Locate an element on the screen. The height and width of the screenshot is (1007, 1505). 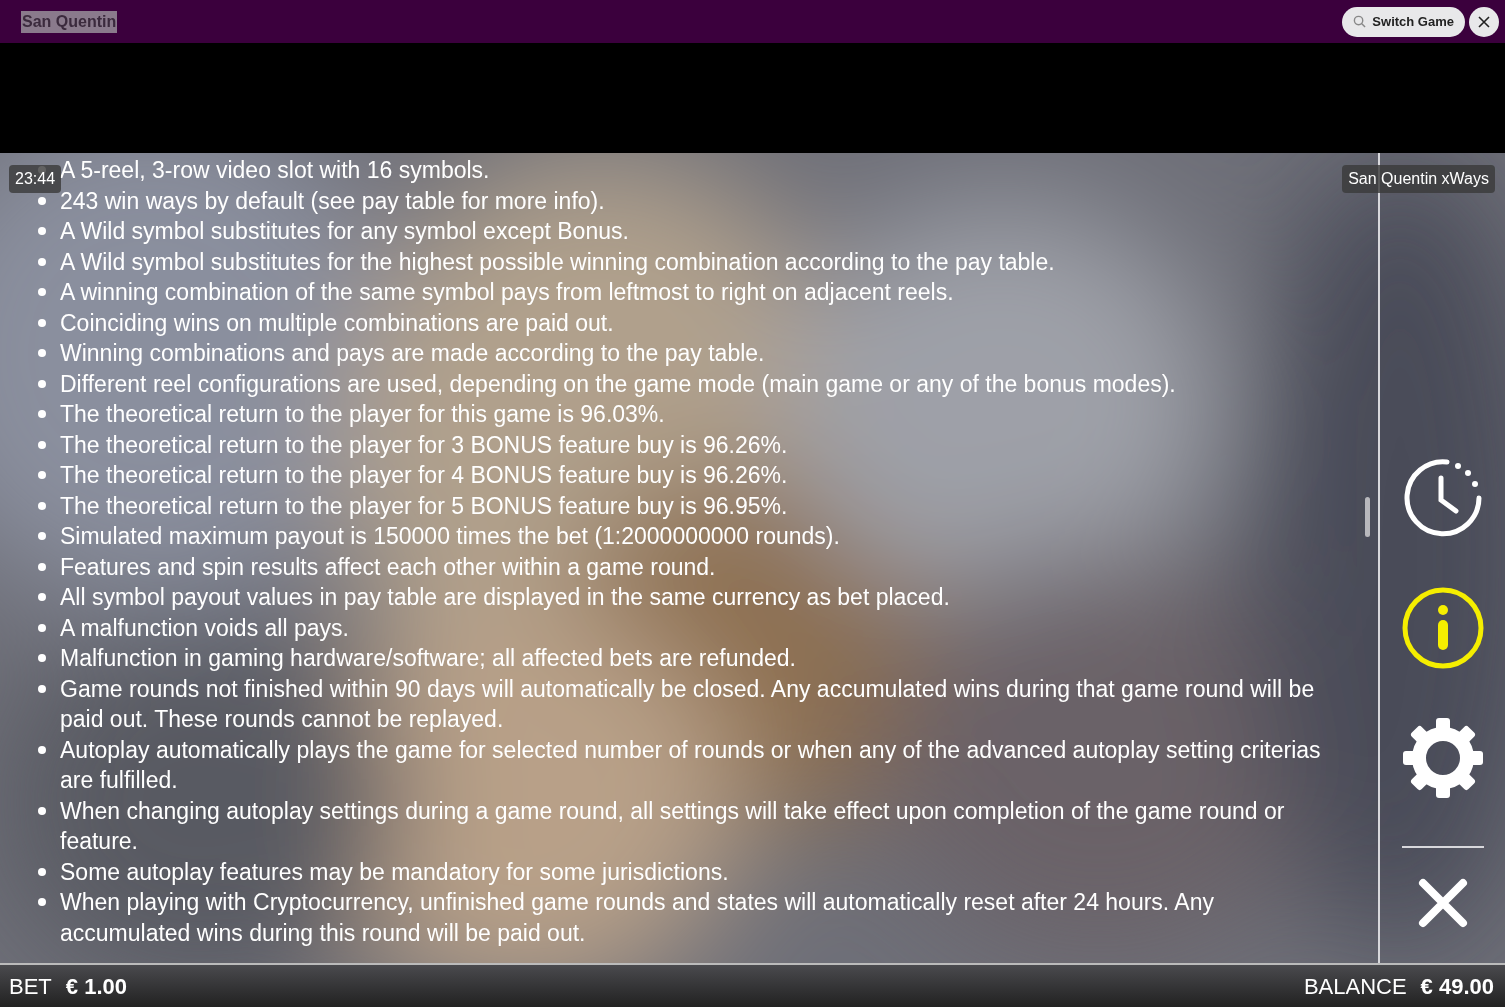
rule-text: Features and spin results affect each other within a game round. is located at coordinates (388, 567).